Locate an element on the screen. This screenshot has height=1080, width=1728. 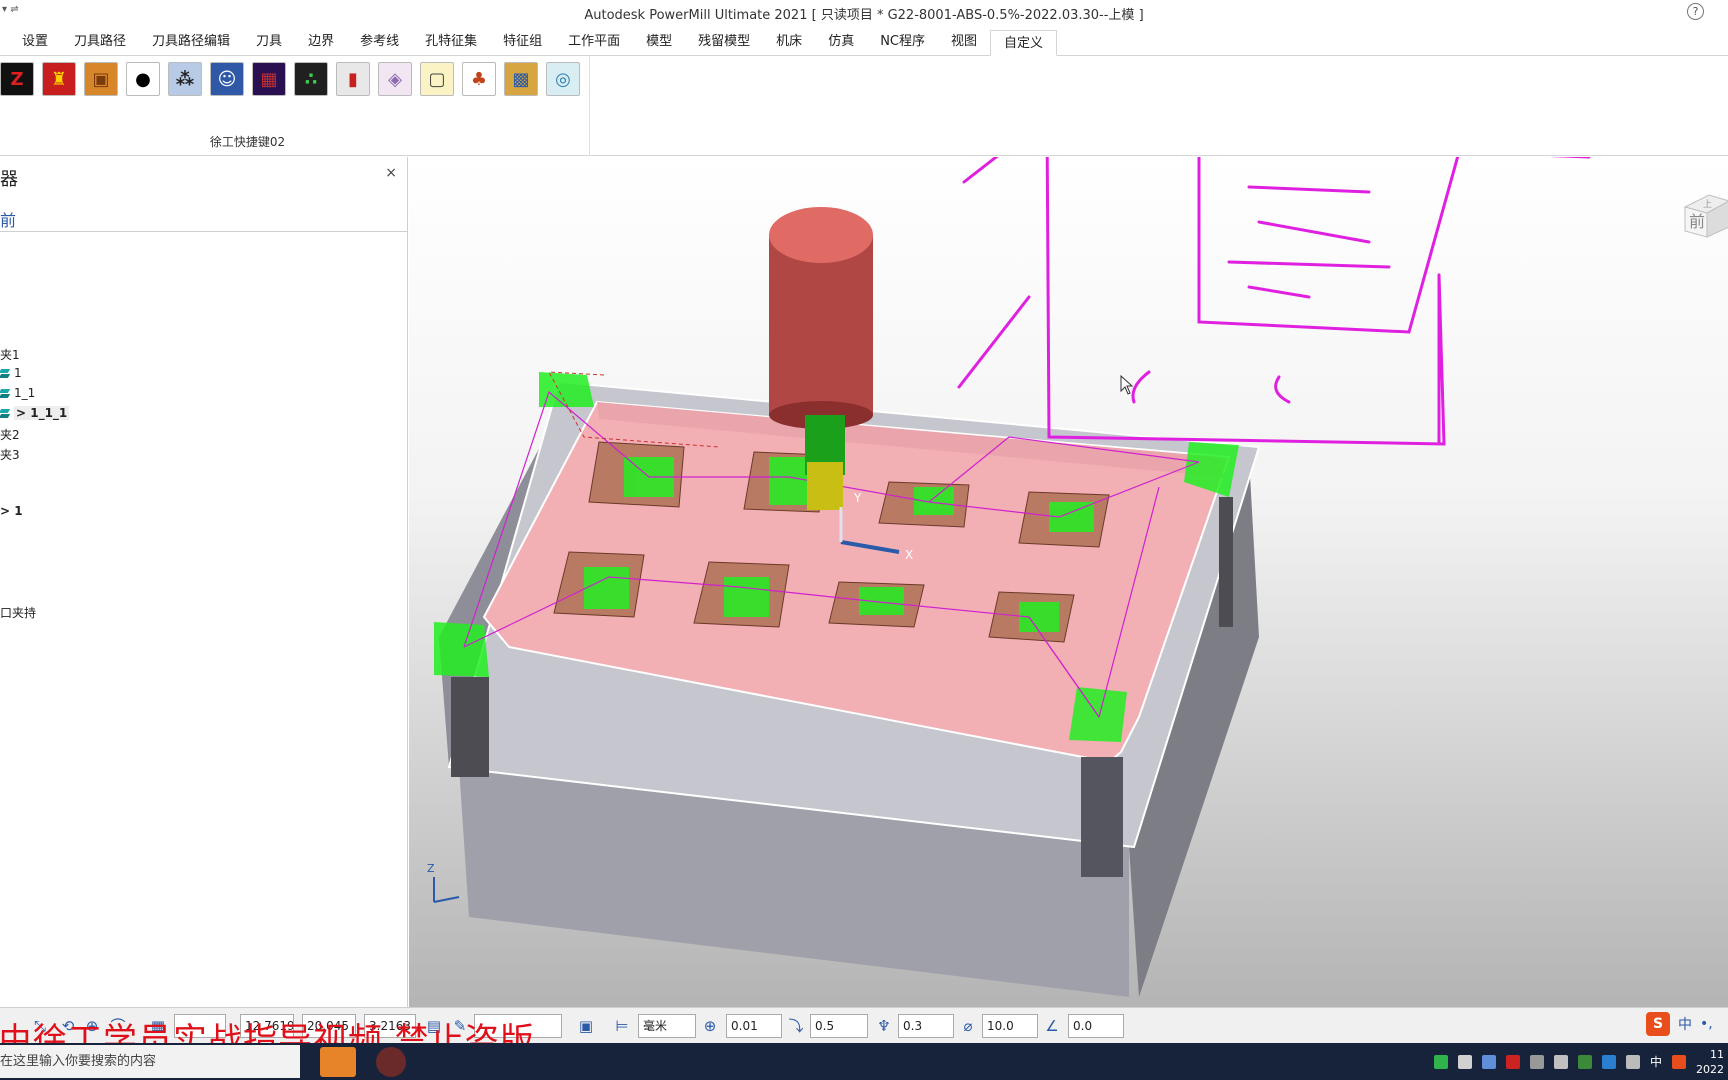
tree-item: > 1 is located at coordinates (11, 511).